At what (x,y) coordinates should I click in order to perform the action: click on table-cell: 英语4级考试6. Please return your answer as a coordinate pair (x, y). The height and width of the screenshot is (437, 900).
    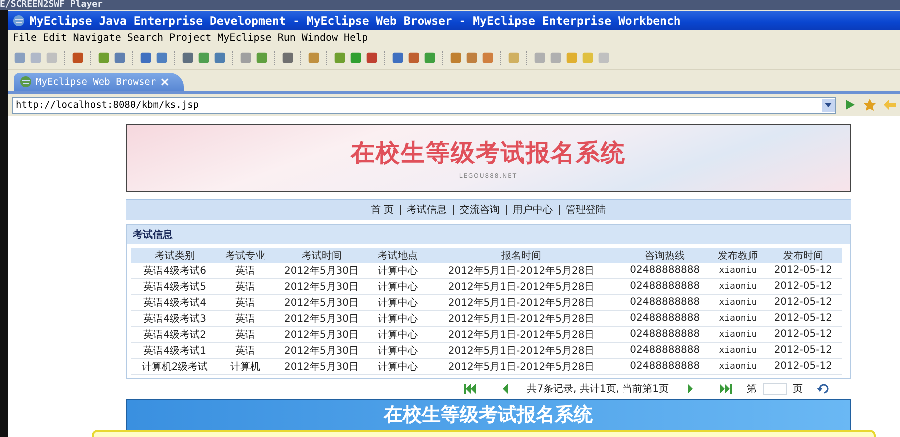
    Looking at the image, I should click on (175, 270).